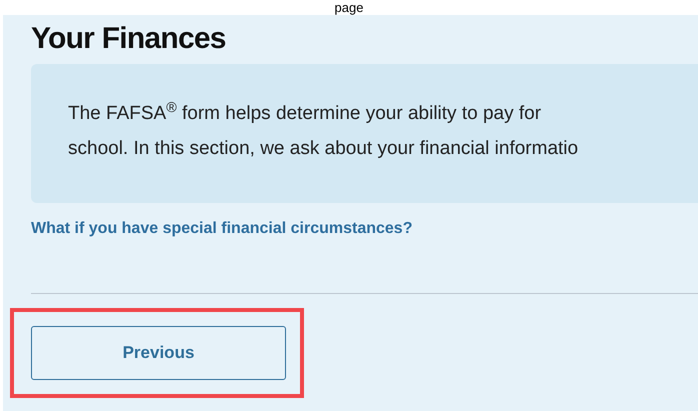  Describe the element at coordinates (305, 113) in the screenshot. I see `info-text-line: The FAFSA$^{®}$ form helps determine your ability to pay for` at that location.